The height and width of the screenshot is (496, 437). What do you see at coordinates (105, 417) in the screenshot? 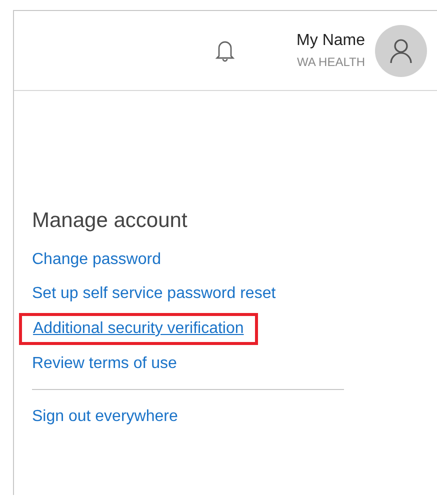
I see `account-link: Sign out everywhere` at bounding box center [105, 417].